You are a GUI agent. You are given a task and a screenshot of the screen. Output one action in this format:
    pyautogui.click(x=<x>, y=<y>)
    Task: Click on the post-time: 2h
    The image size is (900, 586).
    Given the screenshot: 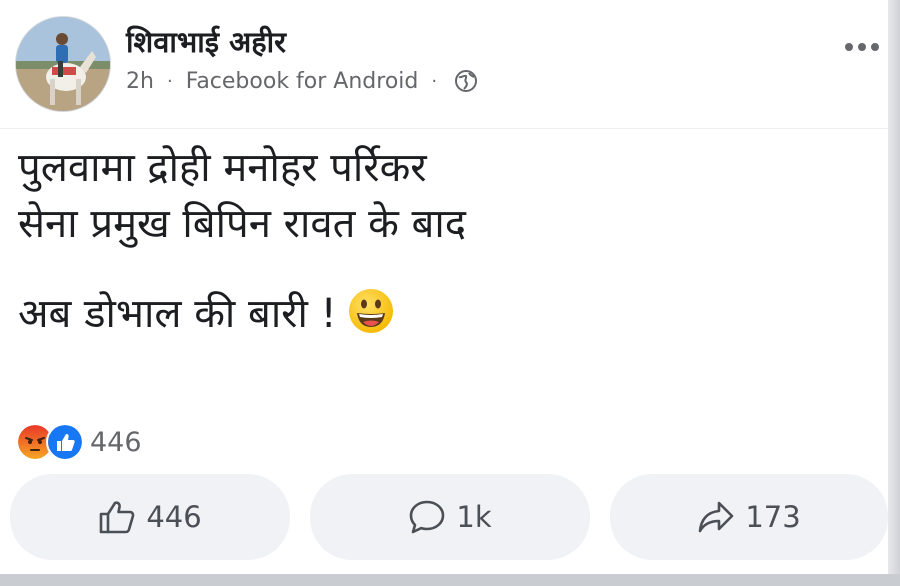 What is the action you would take?
    pyautogui.click(x=140, y=81)
    